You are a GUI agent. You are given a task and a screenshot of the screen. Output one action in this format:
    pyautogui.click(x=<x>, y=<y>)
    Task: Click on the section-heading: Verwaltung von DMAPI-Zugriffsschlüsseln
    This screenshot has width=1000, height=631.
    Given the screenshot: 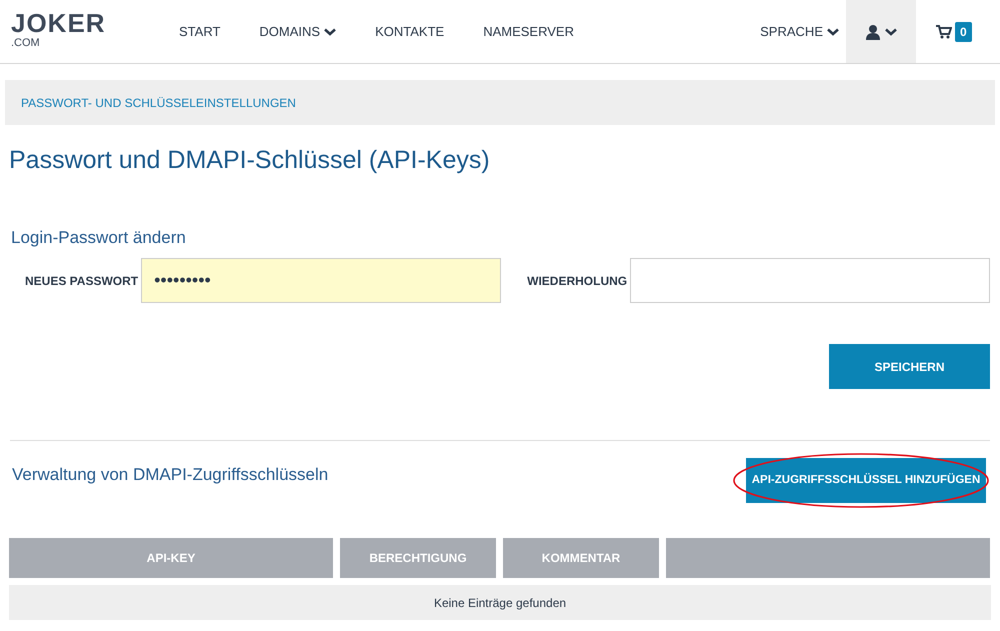 What is the action you would take?
    pyautogui.click(x=170, y=475)
    